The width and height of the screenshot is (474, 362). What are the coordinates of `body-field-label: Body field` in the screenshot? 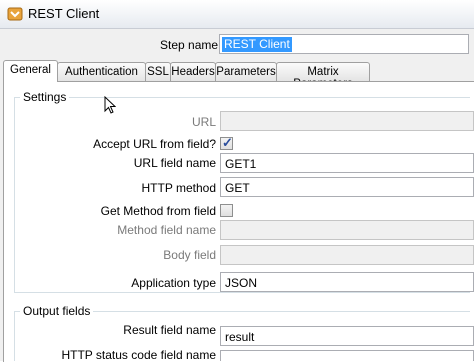 It's located at (189, 255).